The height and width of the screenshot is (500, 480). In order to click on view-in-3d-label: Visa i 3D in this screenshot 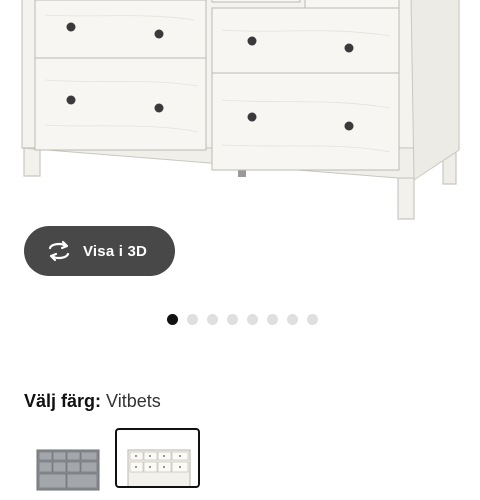, I will do `click(115, 251)`.